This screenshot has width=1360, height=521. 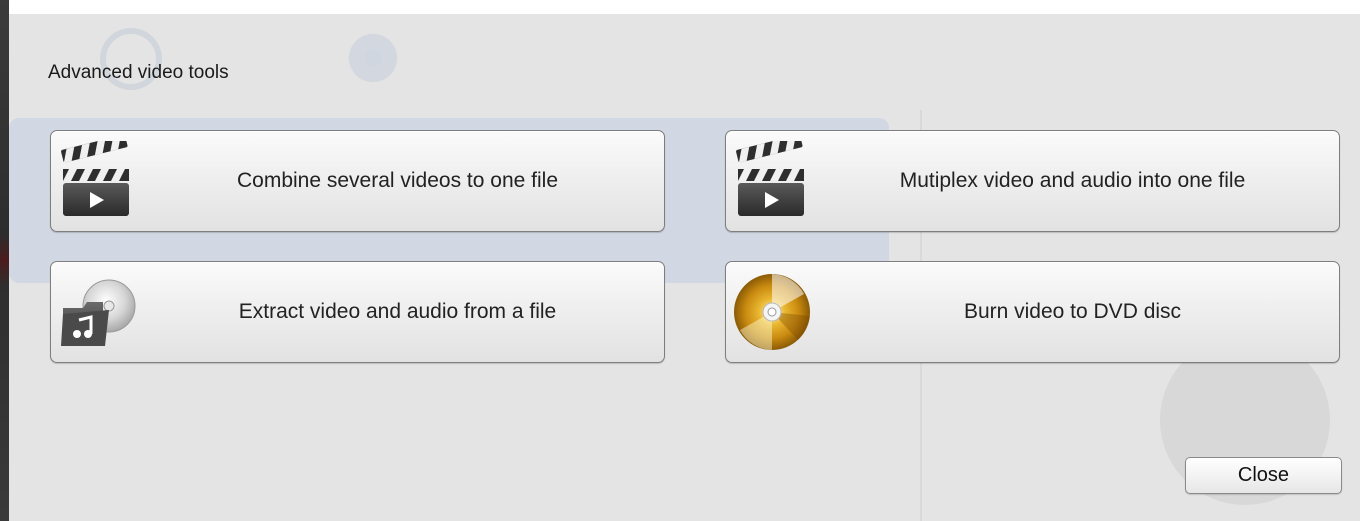 I want to click on burn-dvd-label: Burn video to DVD disc, so click(x=1072, y=311).